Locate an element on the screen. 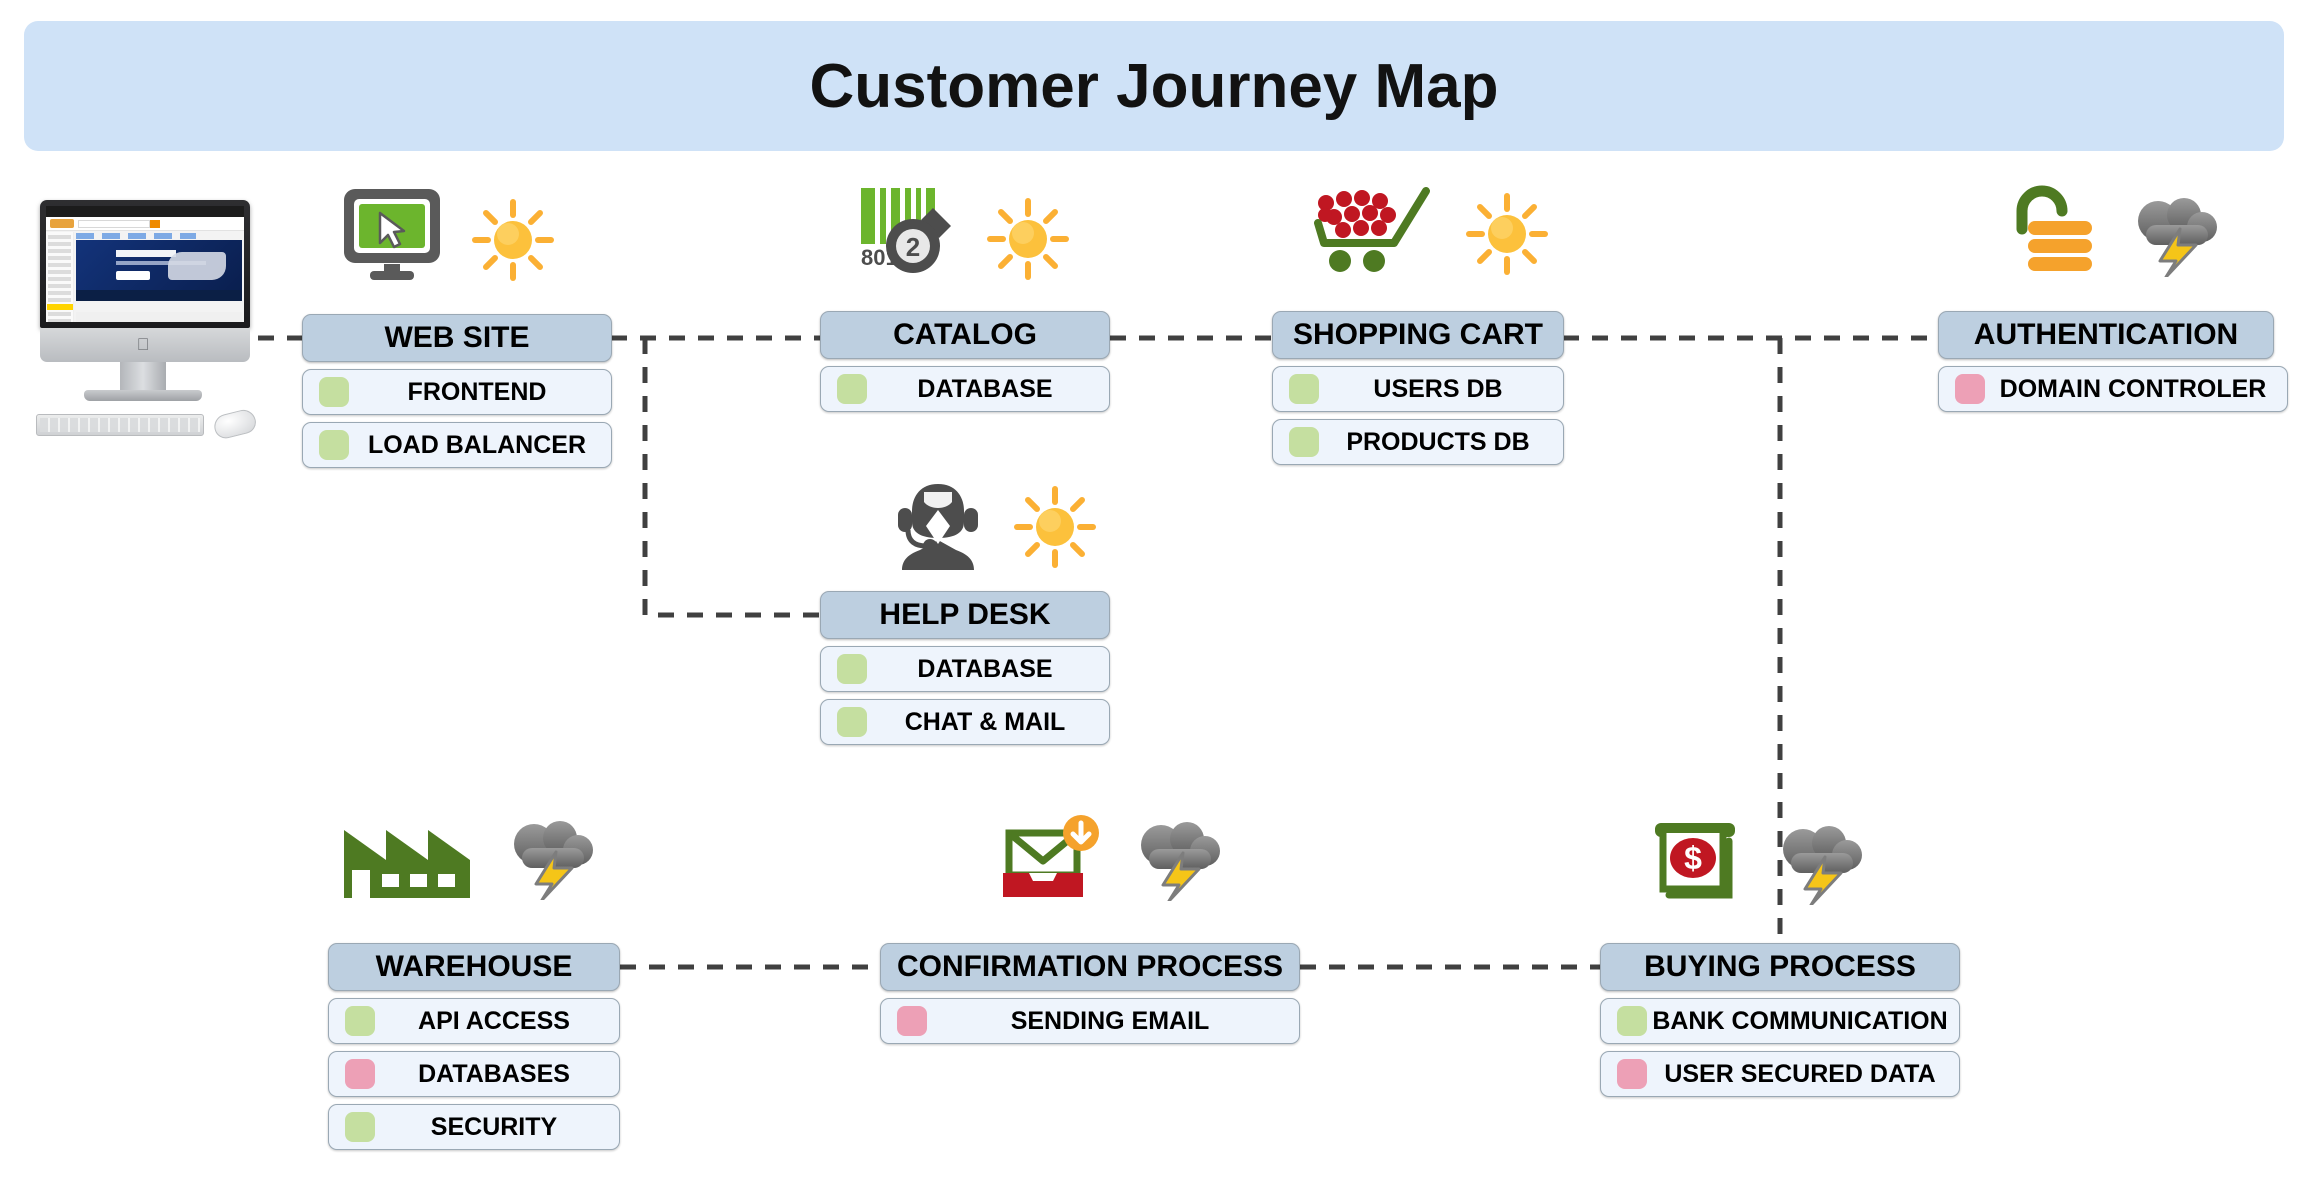 This screenshot has width=2306, height=1196. node-warehouse-child-security: SECURITY is located at coordinates (474, 1127).